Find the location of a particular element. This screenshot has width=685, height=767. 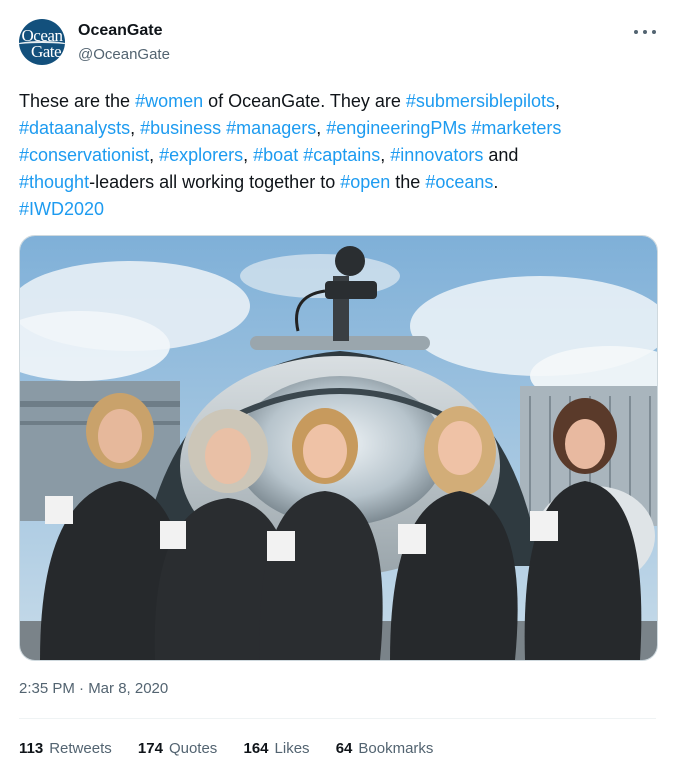

hashtag-link: #marketers is located at coordinates (516, 128).